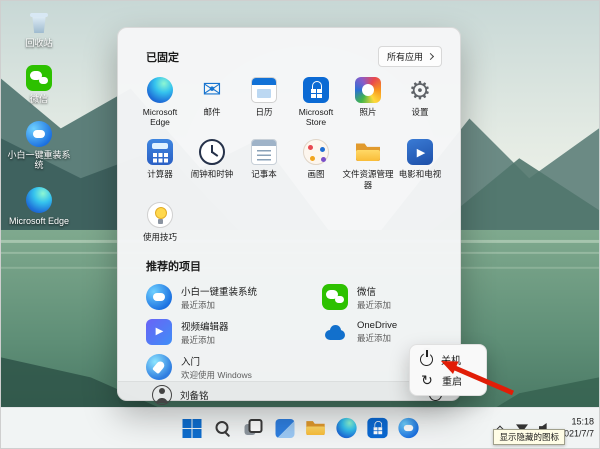 The height and width of the screenshot is (449, 600). Describe the element at coordinates (191, 362) in the screenshot. I see `recommended-item-label: 入门` at that location.